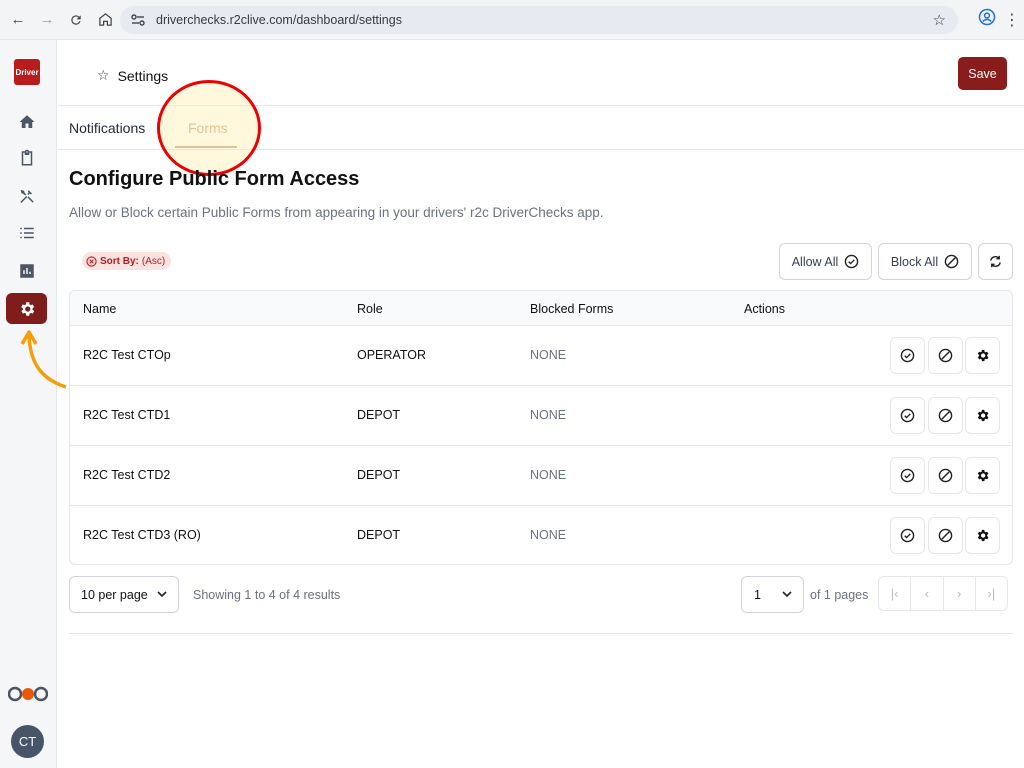 The width and height of the screenshot is (1024, 768). Describe the element at coordinates (91, 261) in the screenshot. I see `close-circle-icon` at that location.